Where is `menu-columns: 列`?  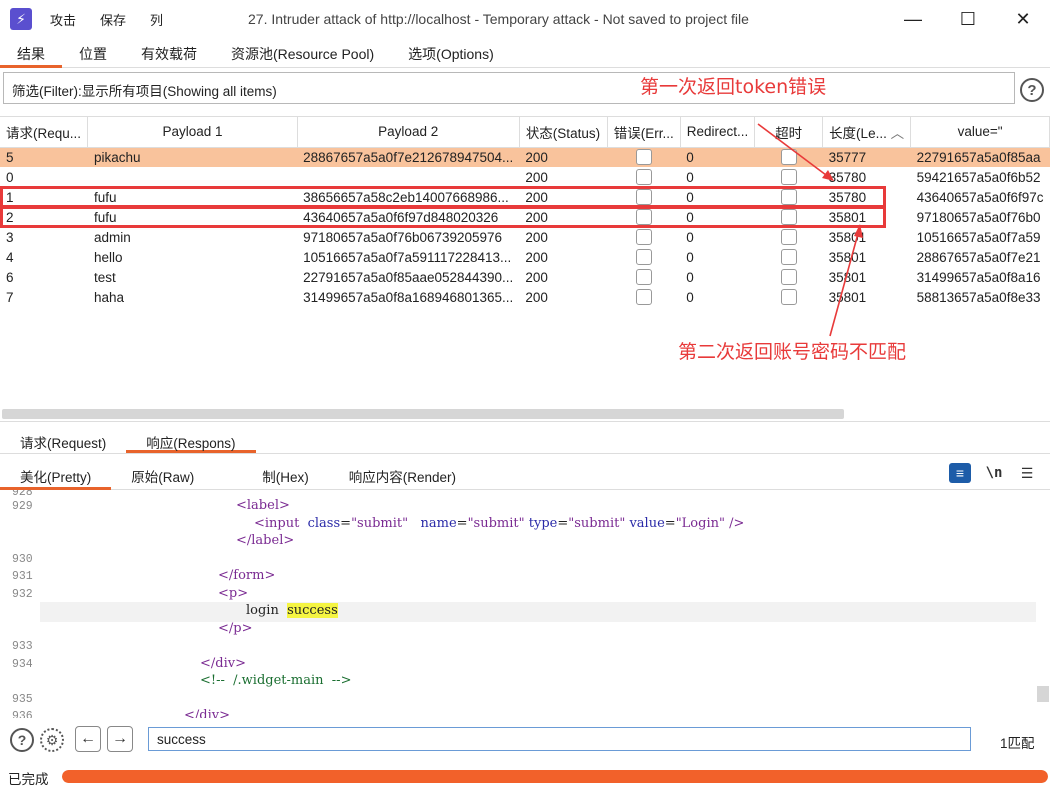
menu-columns: 列 is located at coordinates (156, 19).